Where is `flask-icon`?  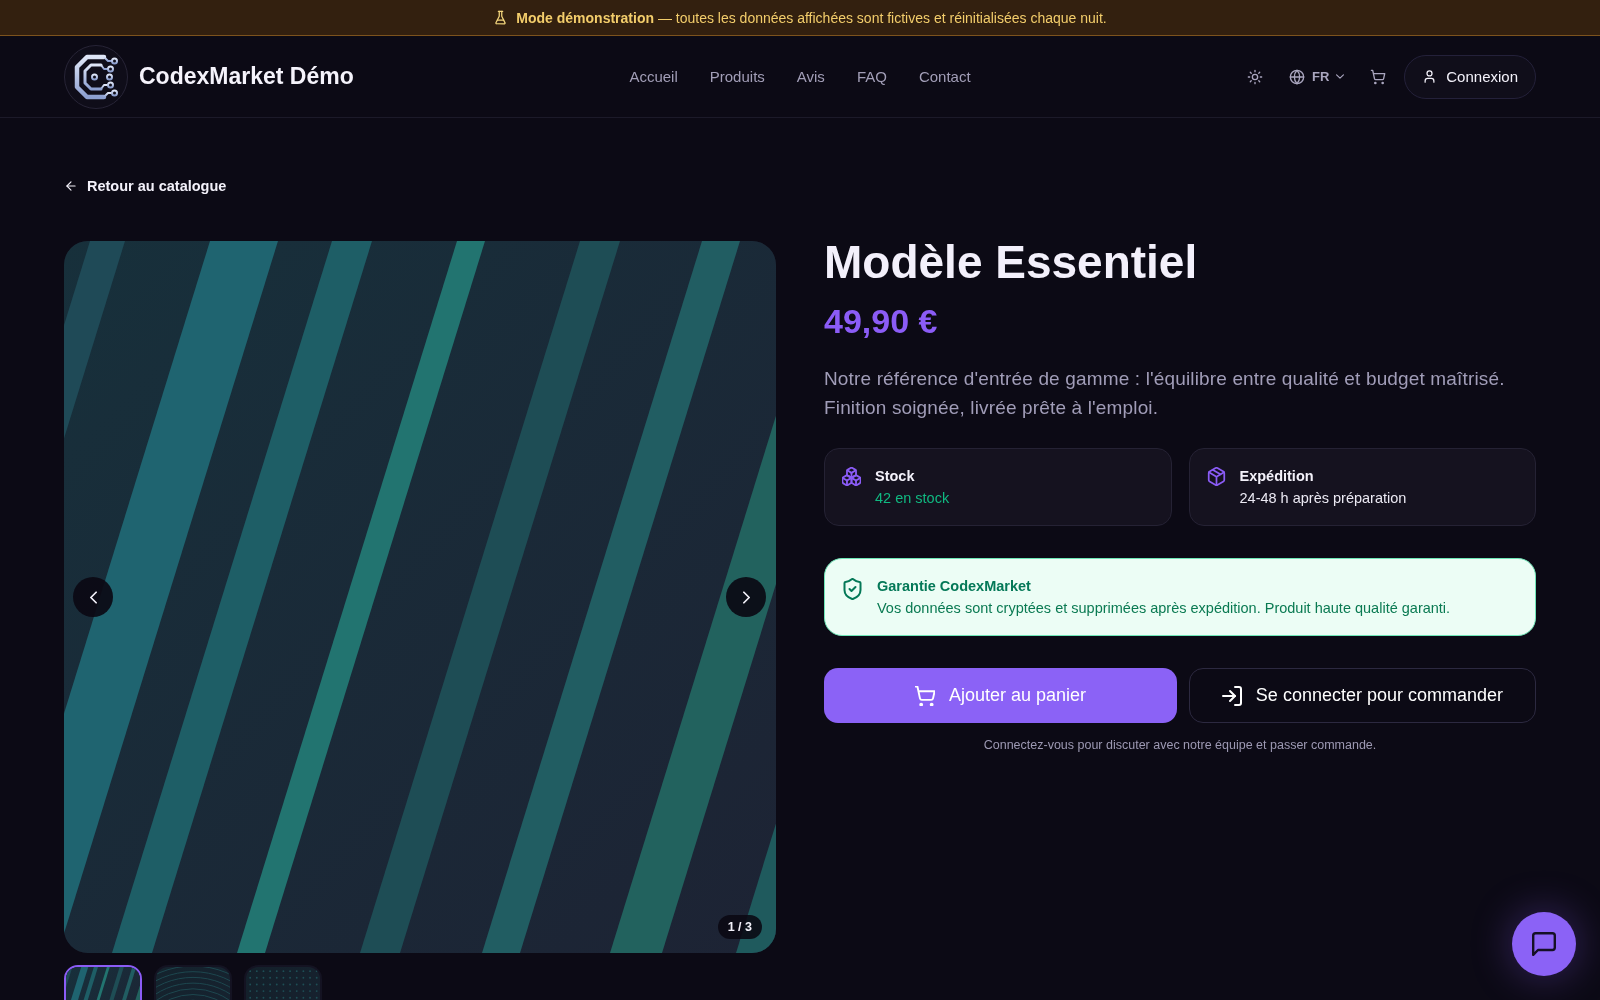 flask-icon is located at coordinates (501, 17).